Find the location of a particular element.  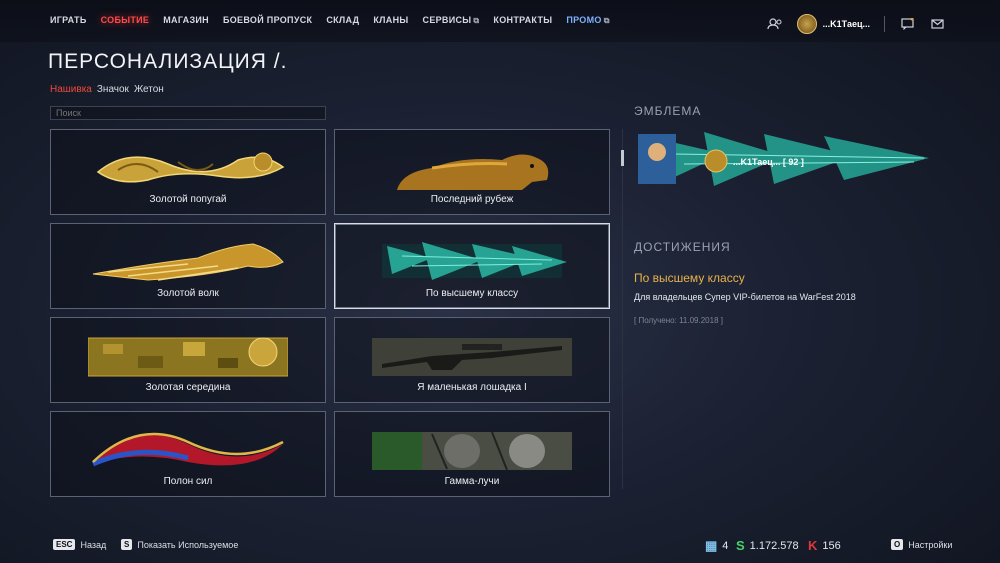

settings-button: O Настройки is located at coordinates (921, 544).